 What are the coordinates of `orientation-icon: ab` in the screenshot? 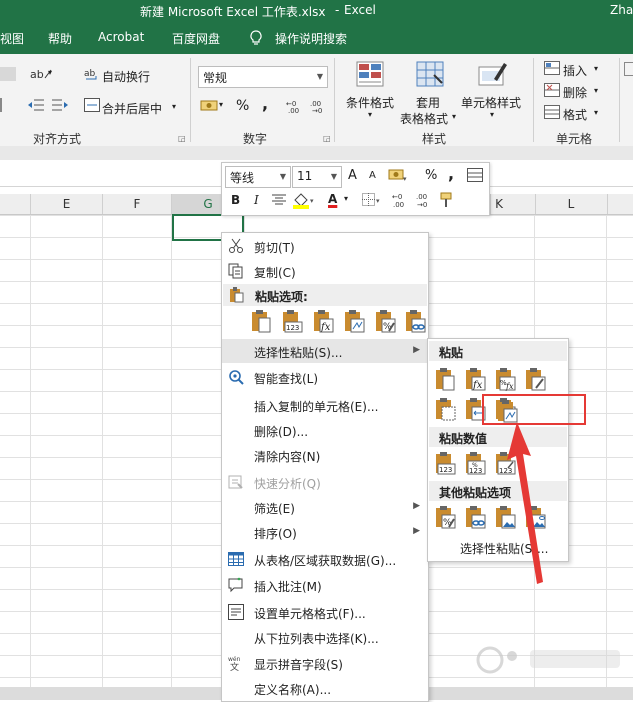 It's located at (43, 74).